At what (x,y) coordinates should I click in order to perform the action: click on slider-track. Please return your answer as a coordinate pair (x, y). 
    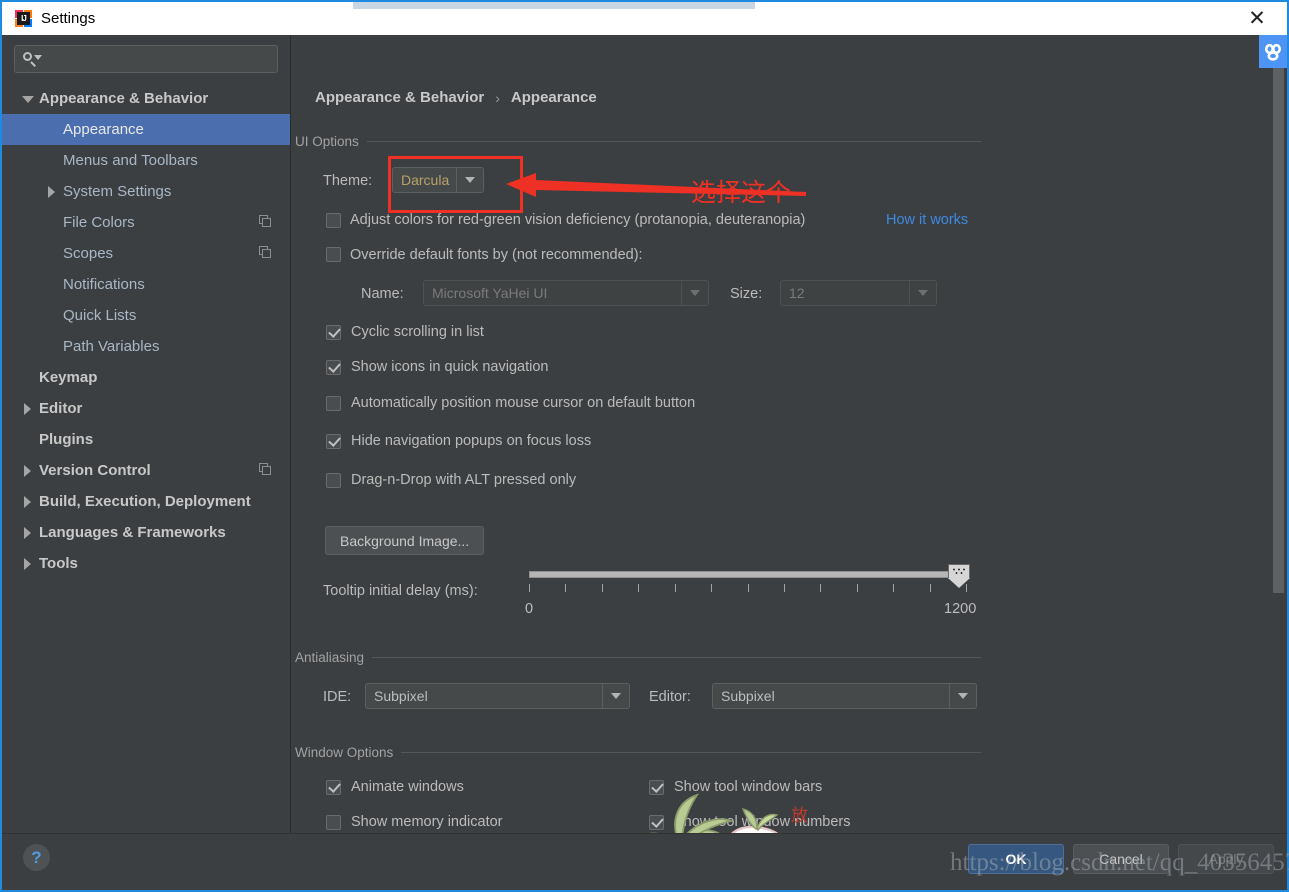
    Looking at the image, I should click on (747, 574).